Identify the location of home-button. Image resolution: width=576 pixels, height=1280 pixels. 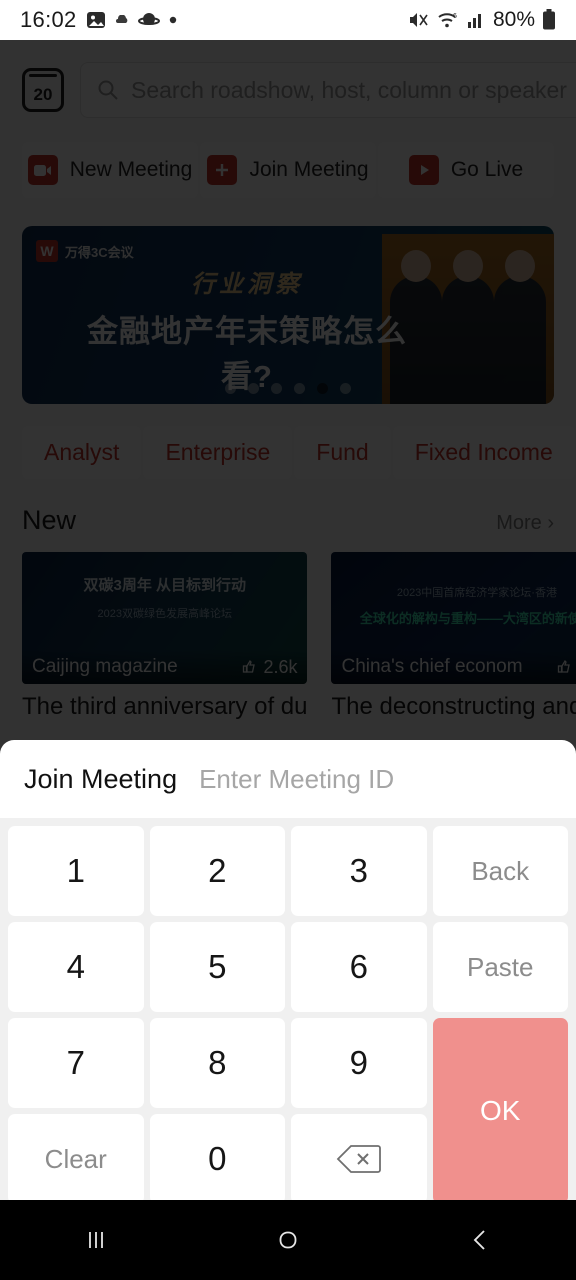
(288, 1240).